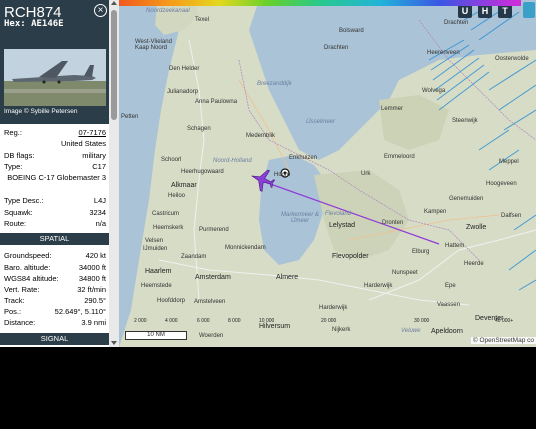 The image size is (536, 429). Describe the element at coordinates (443, 53) in the screenshot. I see `map-label: Heerenveen` at that location.